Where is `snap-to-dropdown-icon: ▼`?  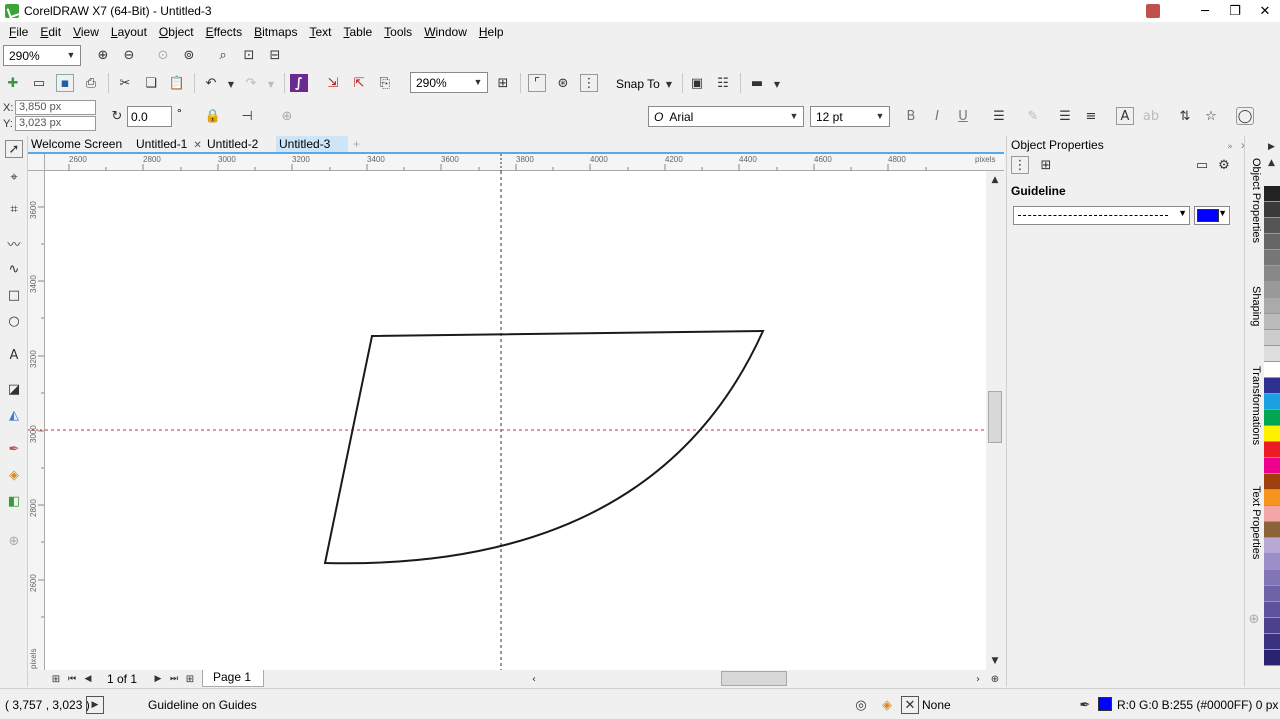
snap-to-dropdown-icon: ▼ is located at coordinates (669, 84).